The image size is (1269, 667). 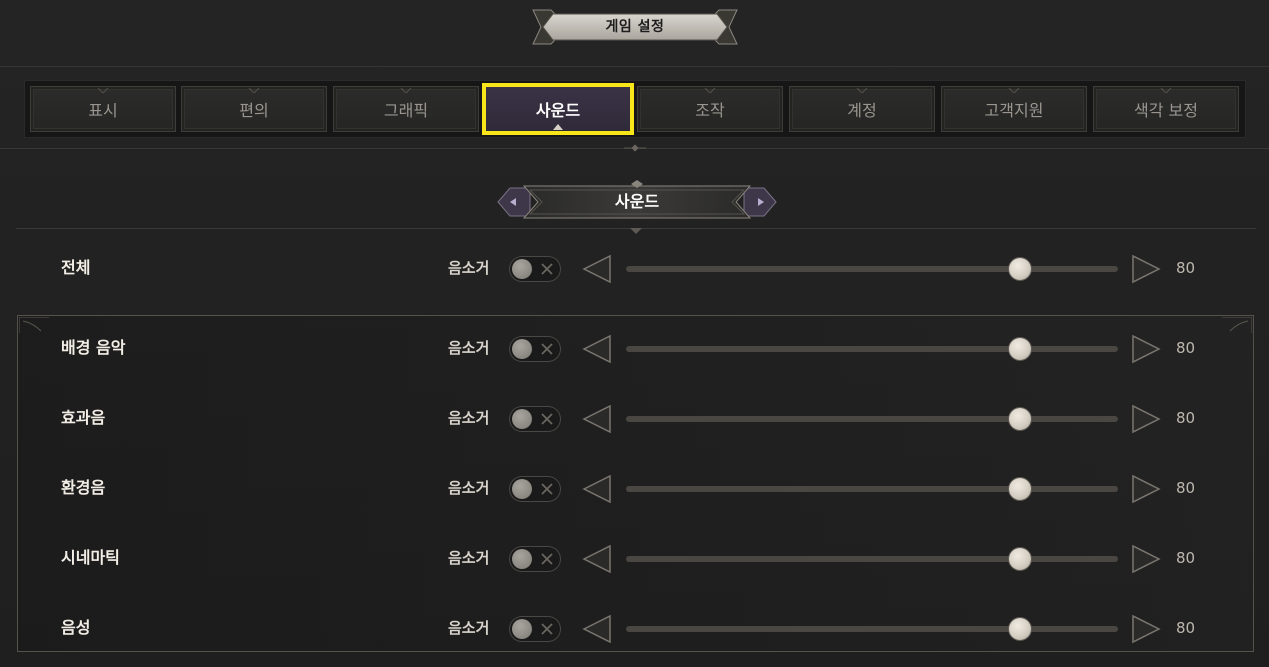 I want to click on divider-ornament-icon, so click(x=635, y=148).